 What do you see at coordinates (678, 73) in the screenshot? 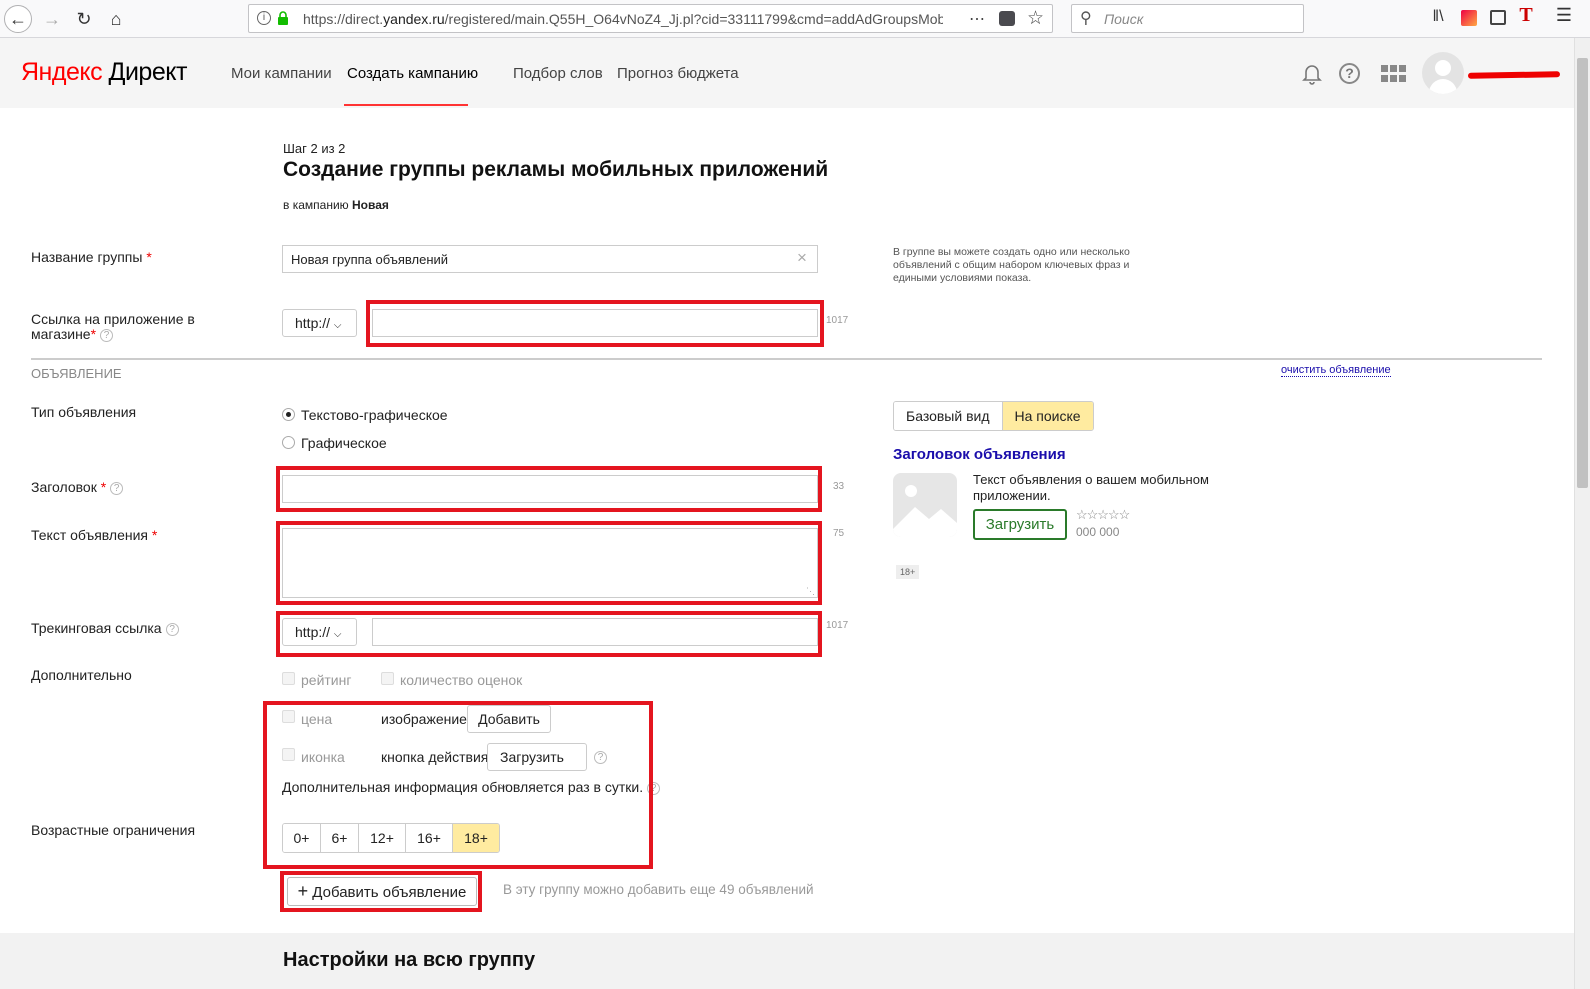
I see `nav-budget-forecast: Прогноз бюджета` at bounding box center [678, 73].